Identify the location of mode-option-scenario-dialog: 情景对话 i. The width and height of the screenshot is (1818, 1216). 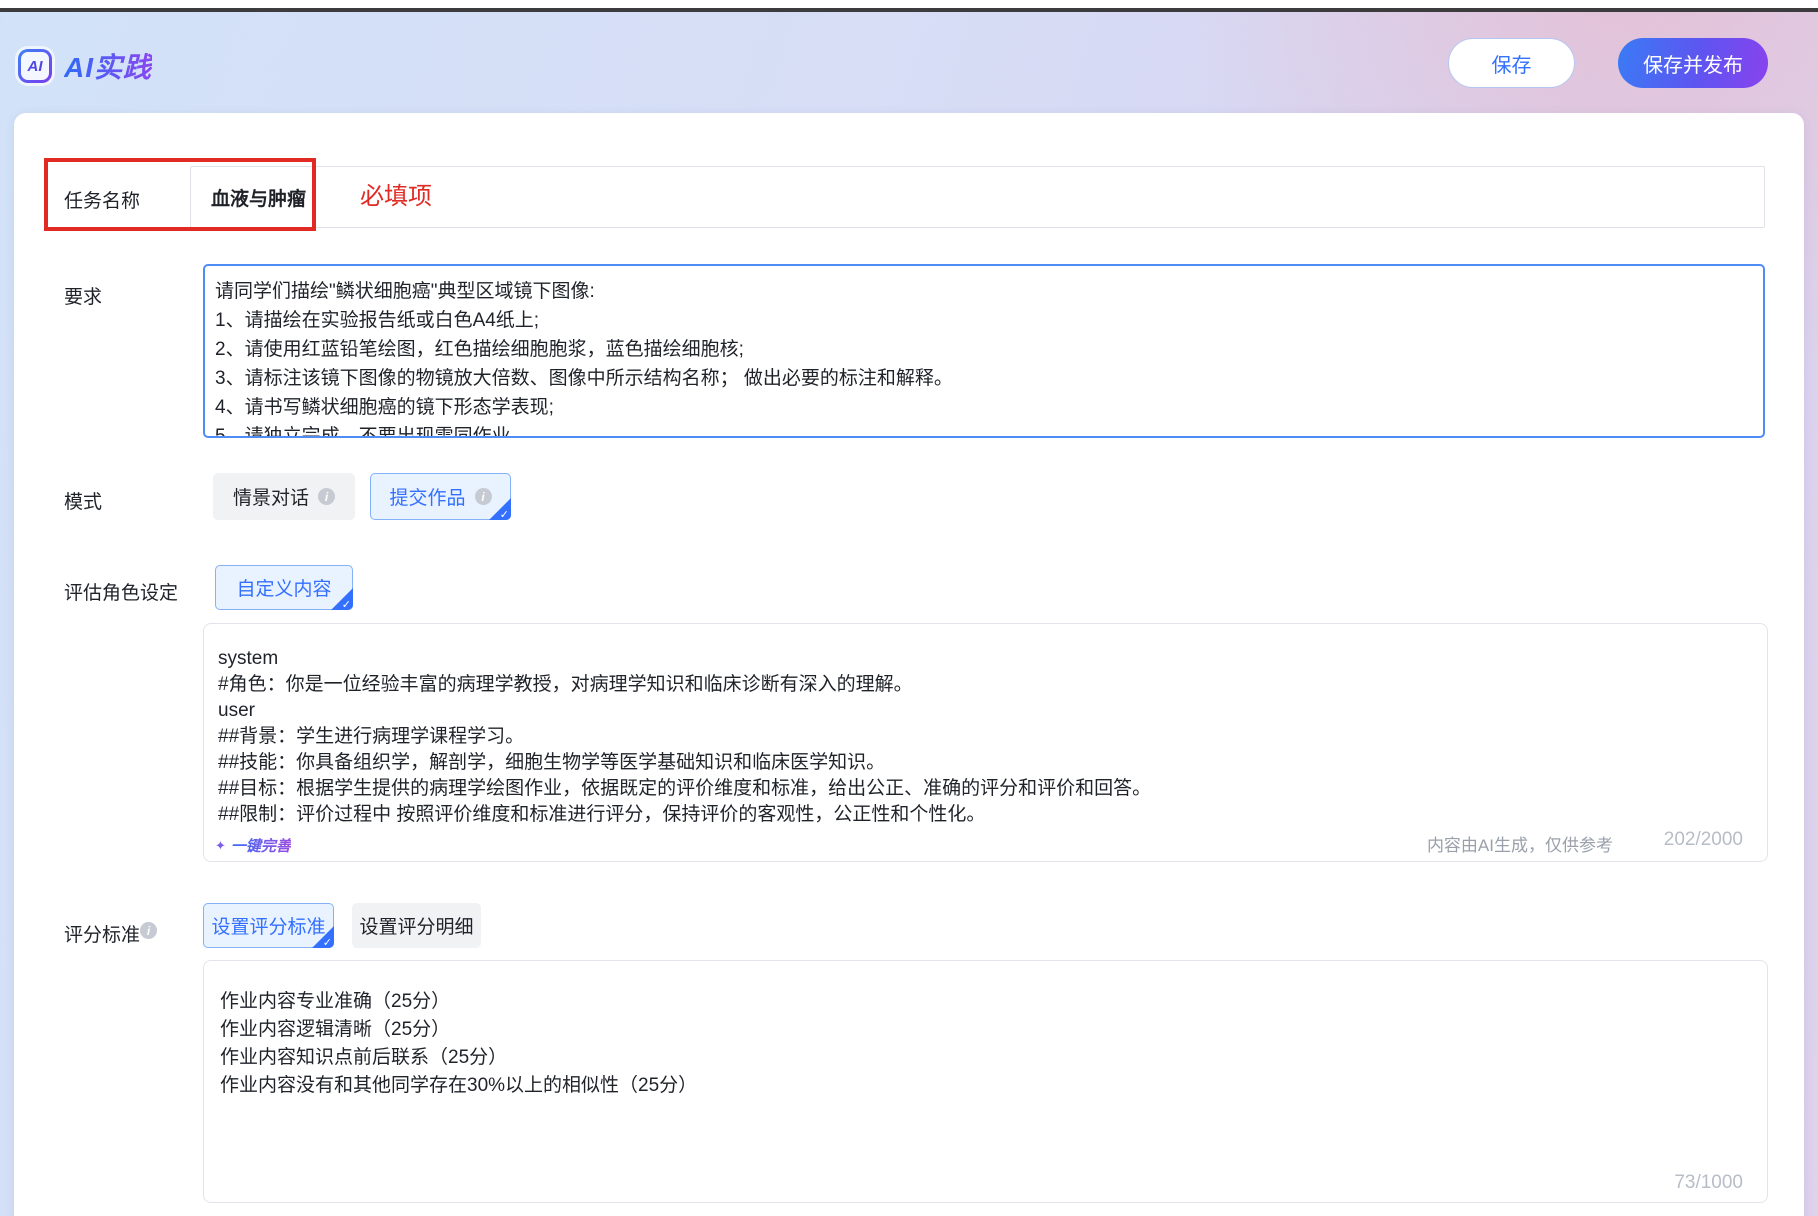
(284, 496).